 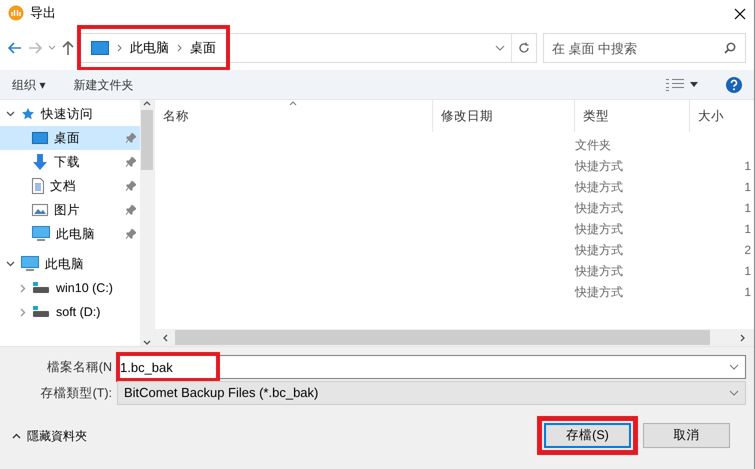 I want to click on scroll-up-icon, so click(x=147, y=103).